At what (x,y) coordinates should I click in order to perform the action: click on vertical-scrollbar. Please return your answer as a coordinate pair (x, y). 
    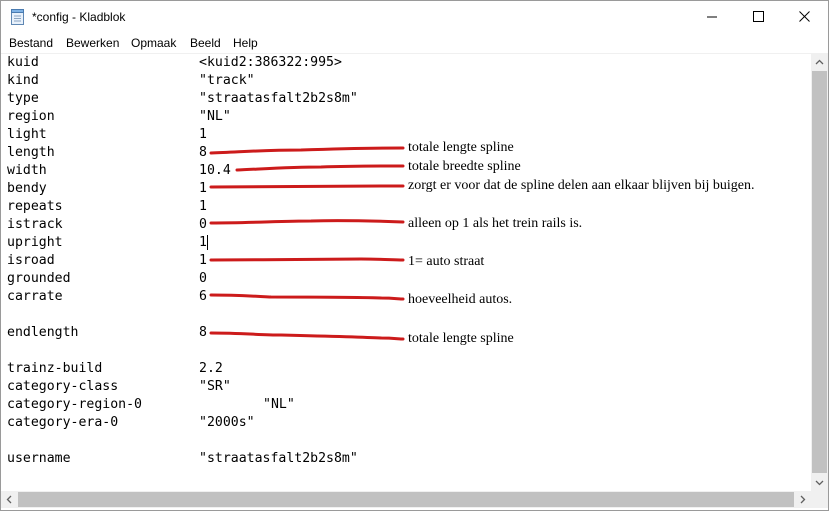
    Looking at the image, I should click on (819, 272).